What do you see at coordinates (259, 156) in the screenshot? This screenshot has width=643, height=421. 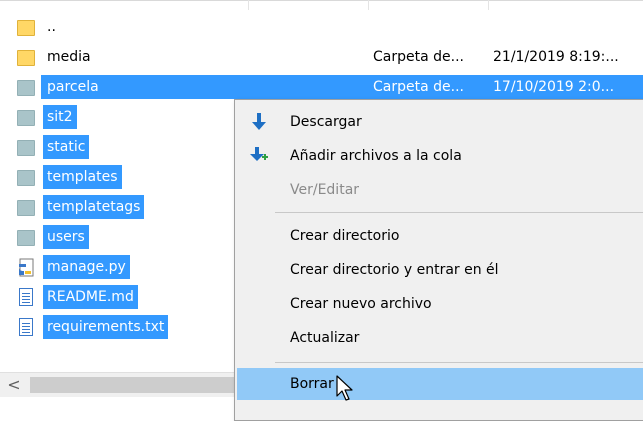 I see `add-to-queue-icon` at bounding box center [259, 156].